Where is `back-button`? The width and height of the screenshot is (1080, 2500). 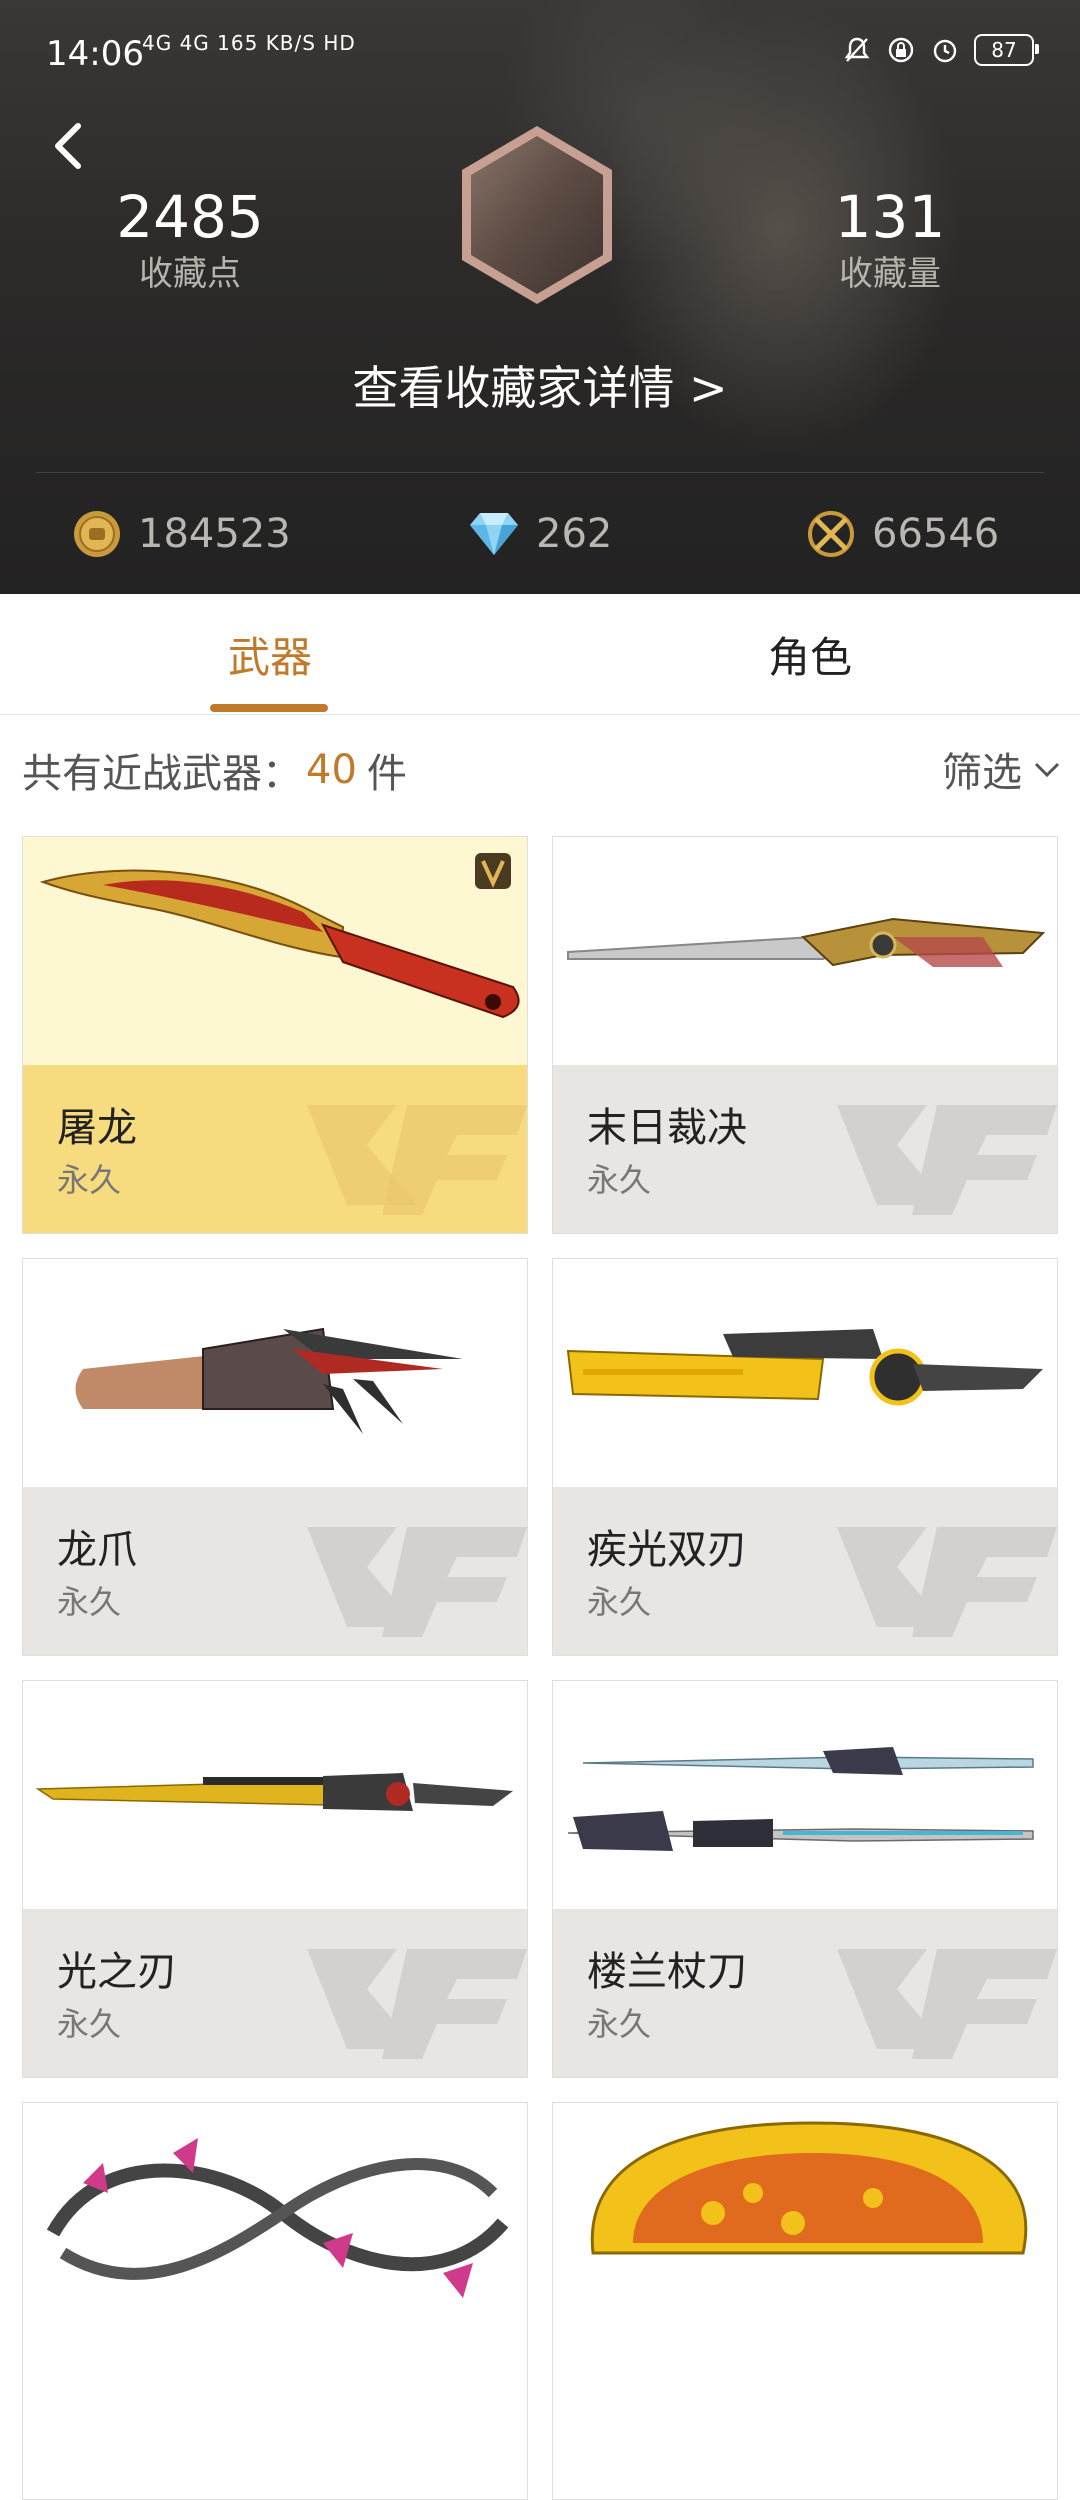 back-button is located at coordinates (69, 146).